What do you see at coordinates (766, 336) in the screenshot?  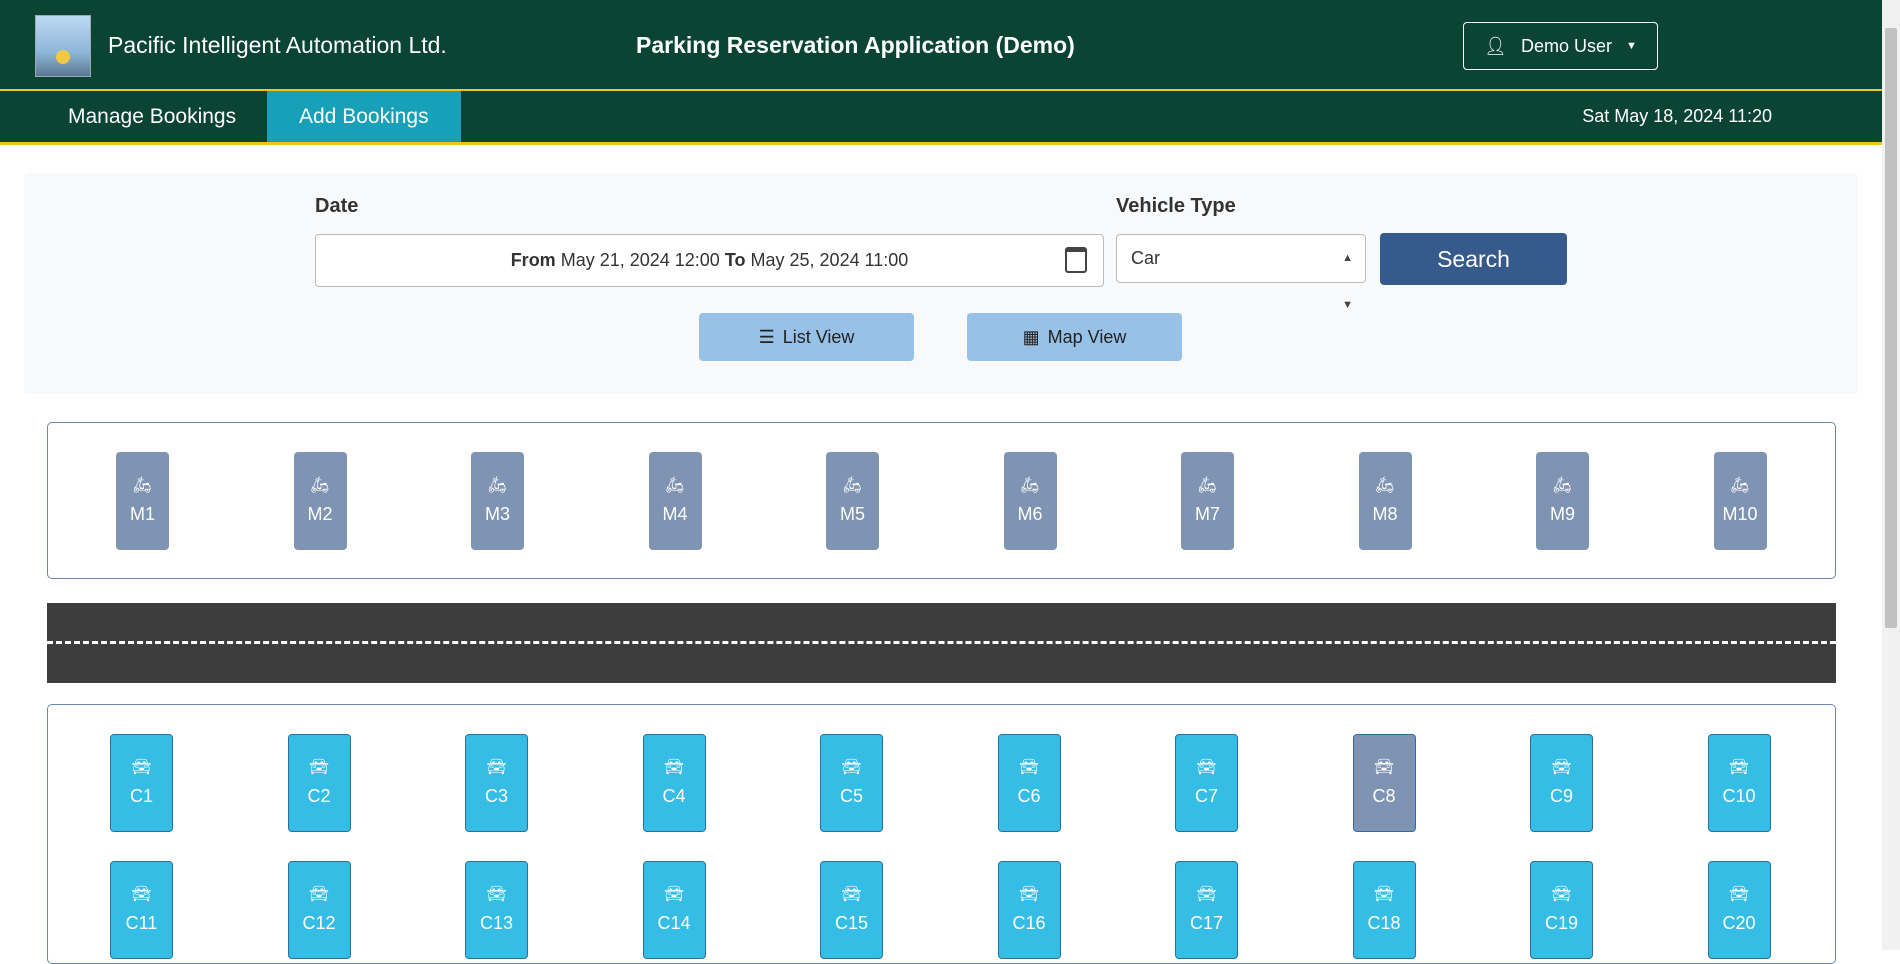 I see `list-icon: ☰` at bounding box center [766, 336].